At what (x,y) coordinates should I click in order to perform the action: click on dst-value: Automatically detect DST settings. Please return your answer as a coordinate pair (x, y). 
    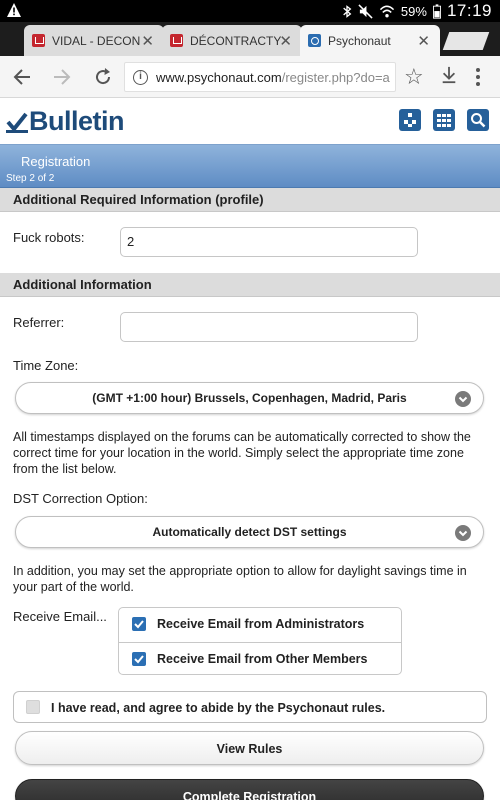
    Looking at the image, I should click on (249, 532).